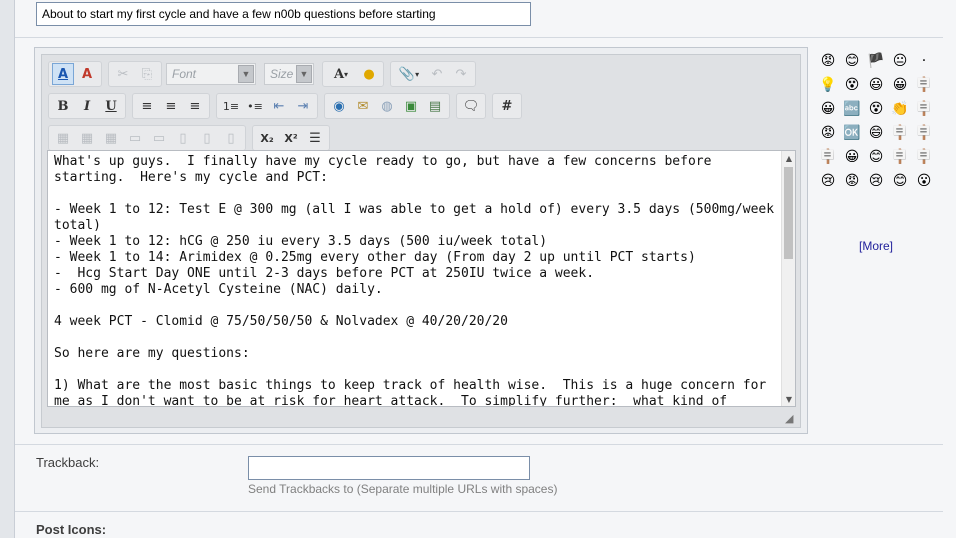 The image size is (956, 538). I want to click on row-above-icon: ▭, so click(135, 138).